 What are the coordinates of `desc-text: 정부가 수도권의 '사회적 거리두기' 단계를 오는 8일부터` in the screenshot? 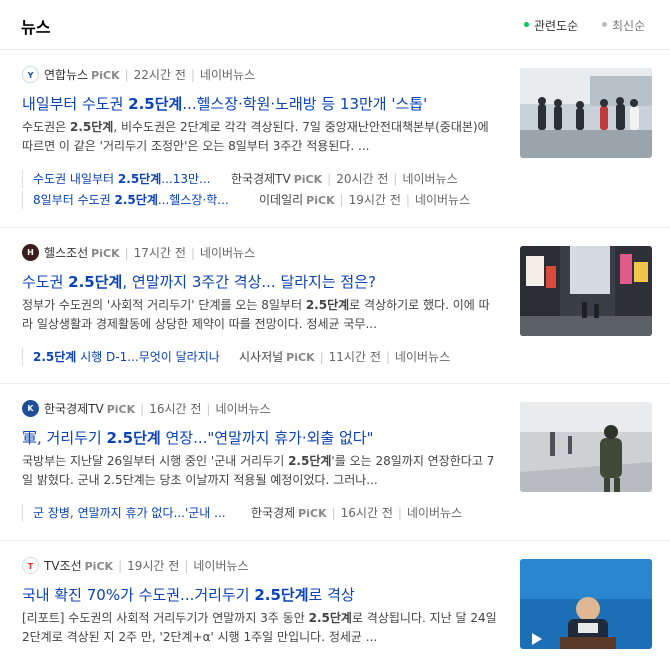 It's located at (164, 305).